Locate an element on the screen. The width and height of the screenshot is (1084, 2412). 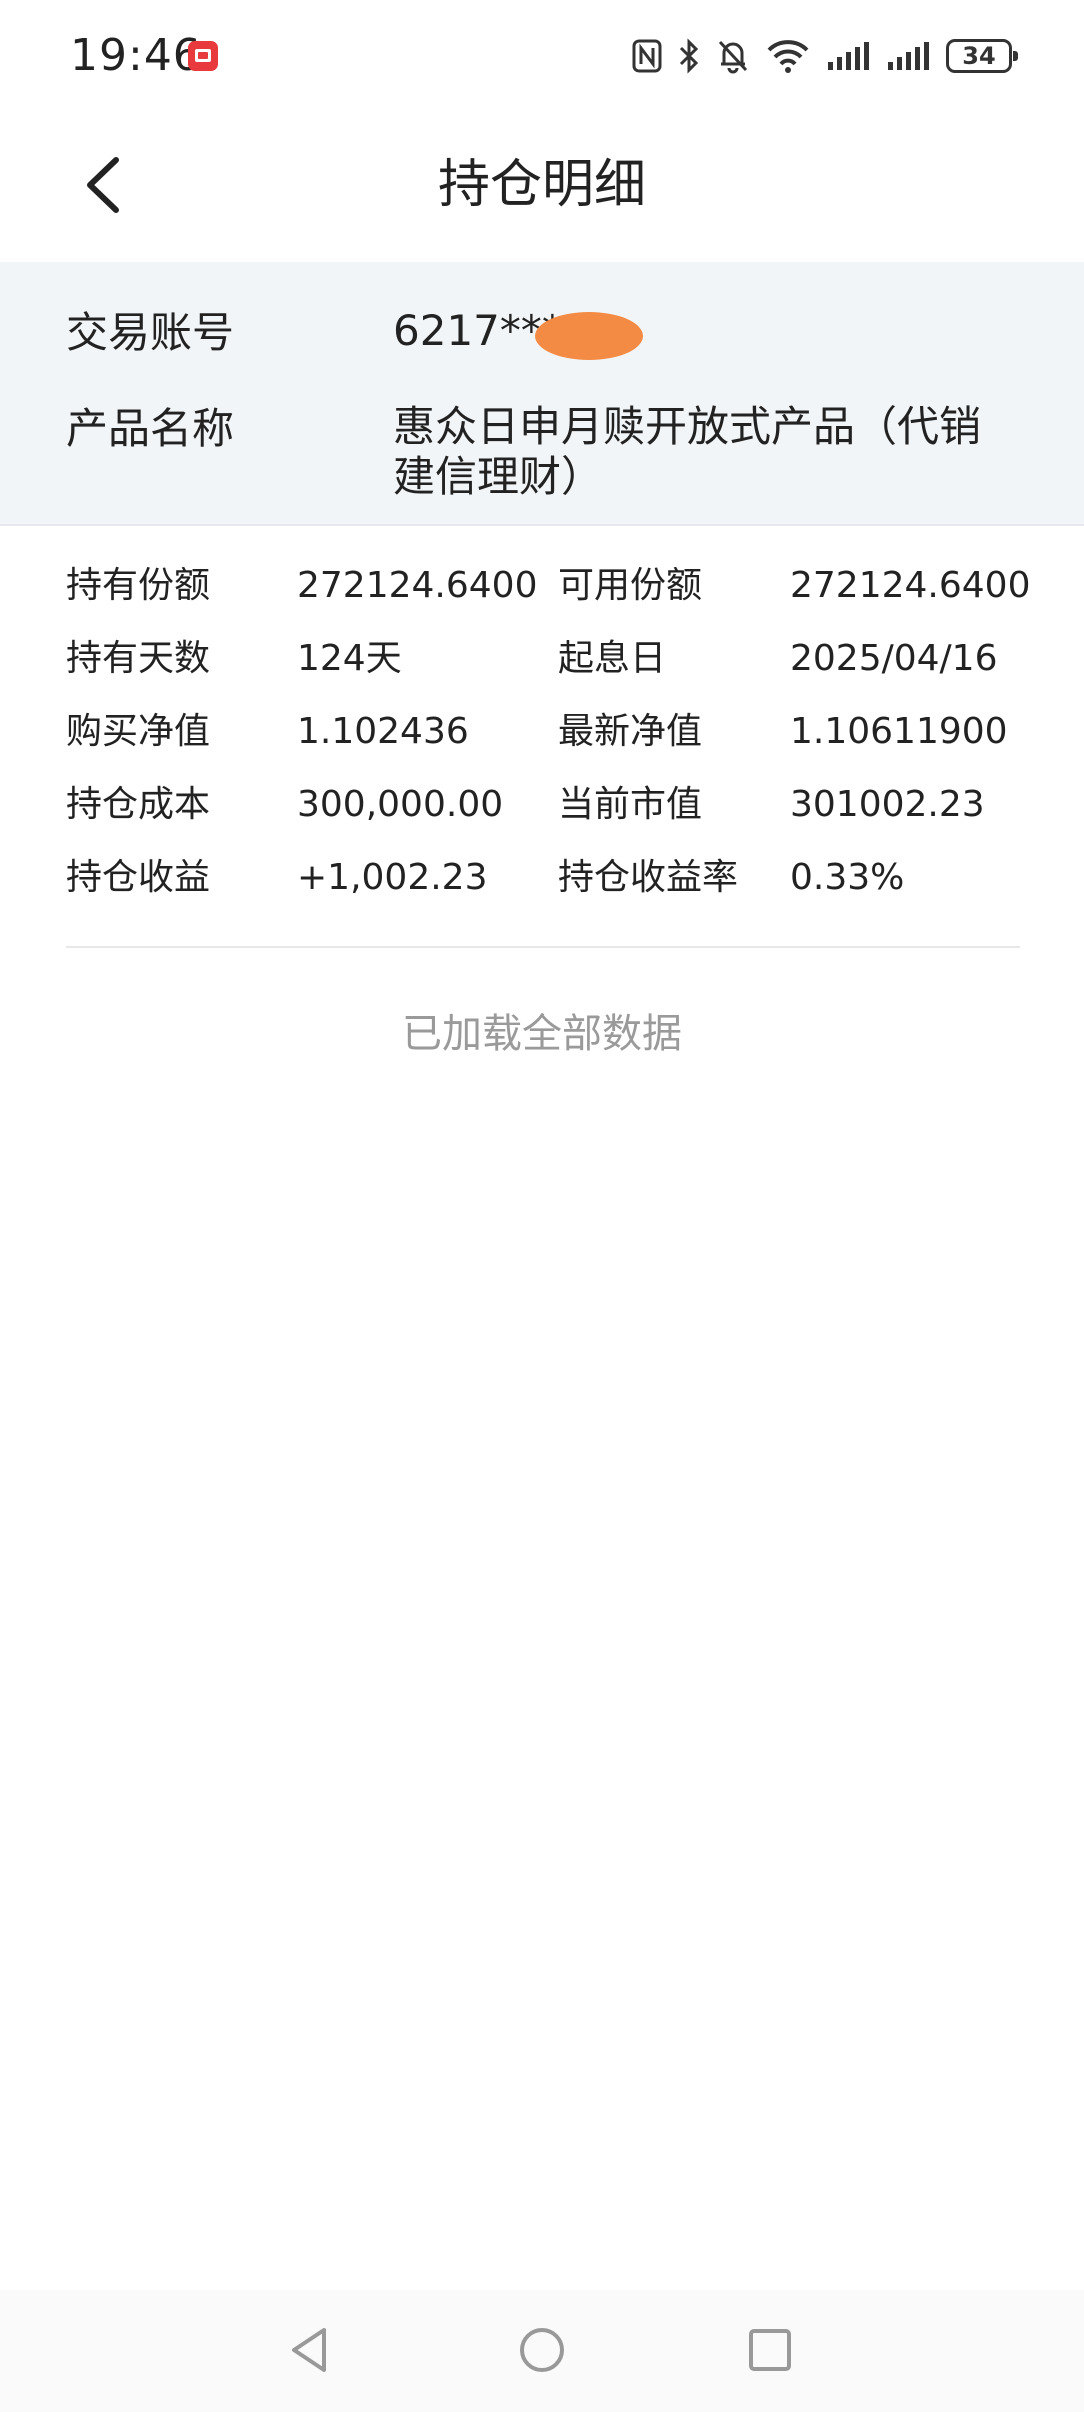
field-value: 1.102436 is located at coordinates (383, 731).